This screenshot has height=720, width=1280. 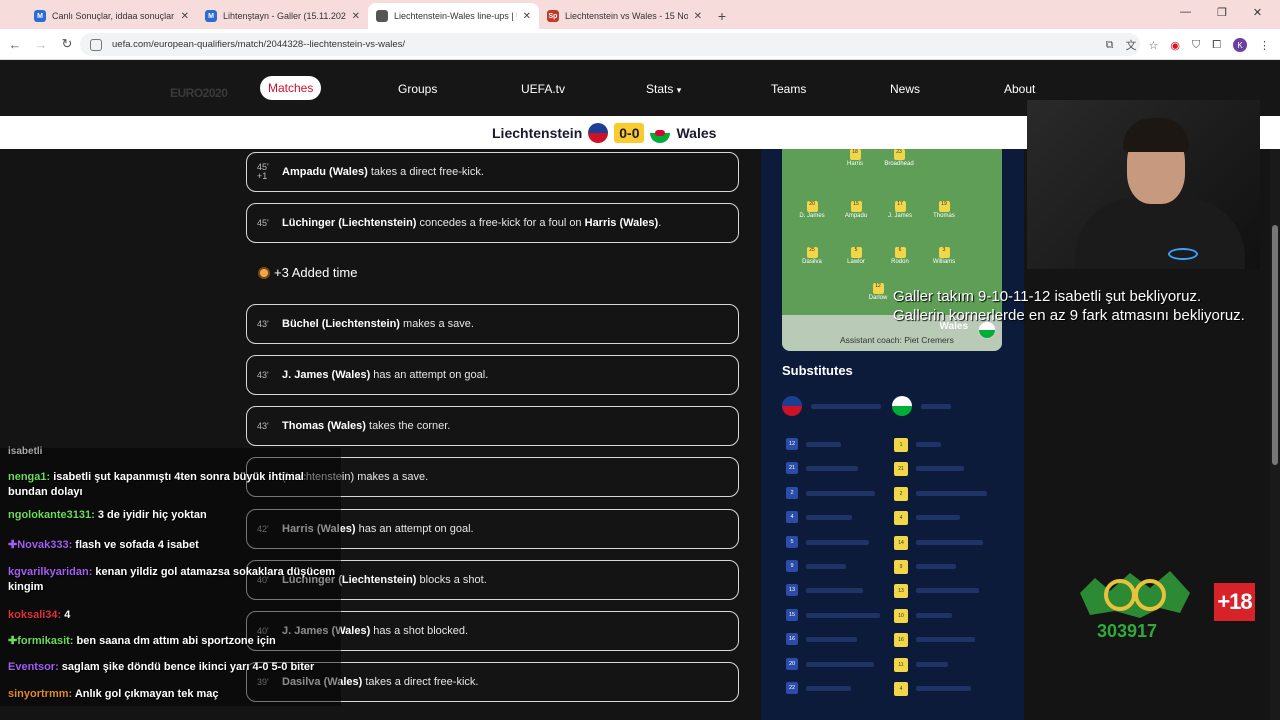 What do you see at coordinates (1275, 345) in the screenshot?
I see `scrollbar-thumb` at bounding box center [1275, 345].